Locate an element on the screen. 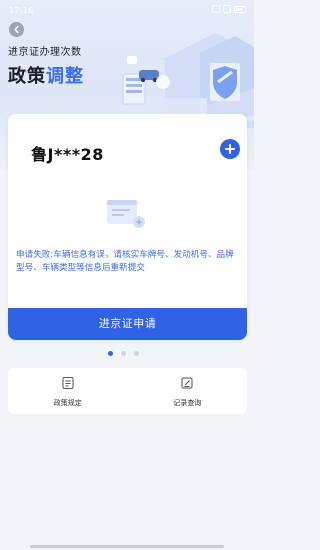 Image resolution: width=320 pixels, height=550 pixels. status-time: 17:16 is located at coordinates (21, 10).